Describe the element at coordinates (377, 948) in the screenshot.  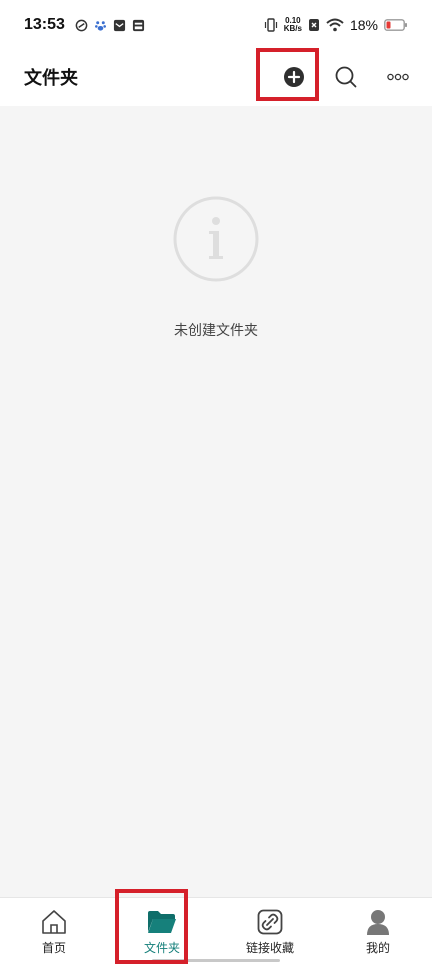
I see `tab-label: 我的` at that location.